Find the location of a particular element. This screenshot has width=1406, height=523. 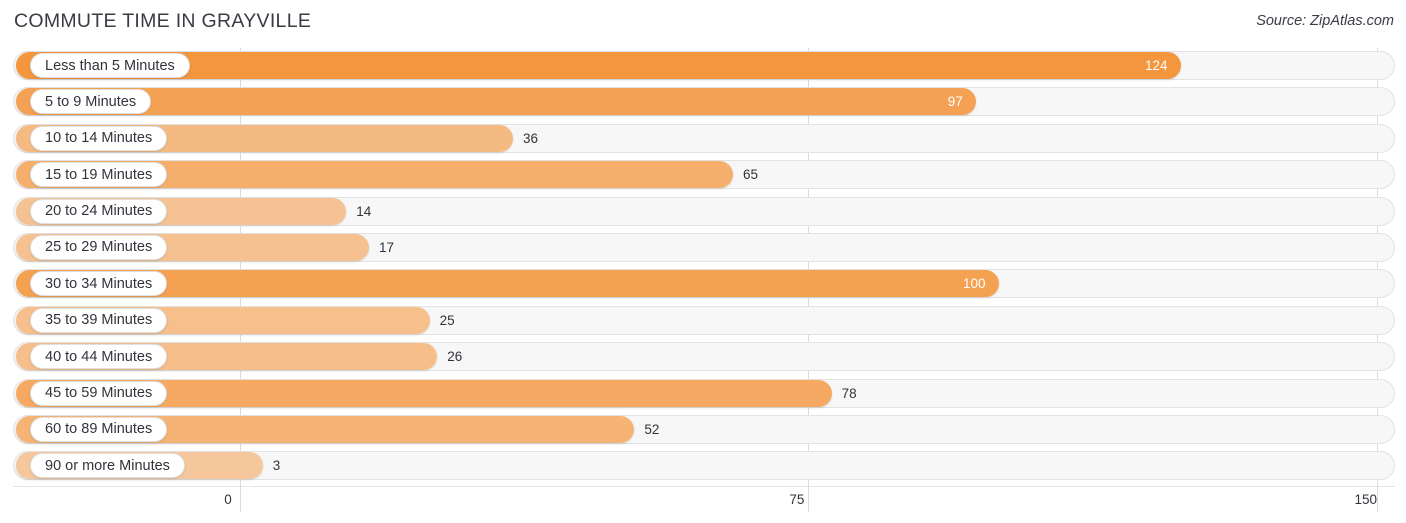

source-attribution: Source: ZipAtlas.com is located at coordinates (1325, 21).